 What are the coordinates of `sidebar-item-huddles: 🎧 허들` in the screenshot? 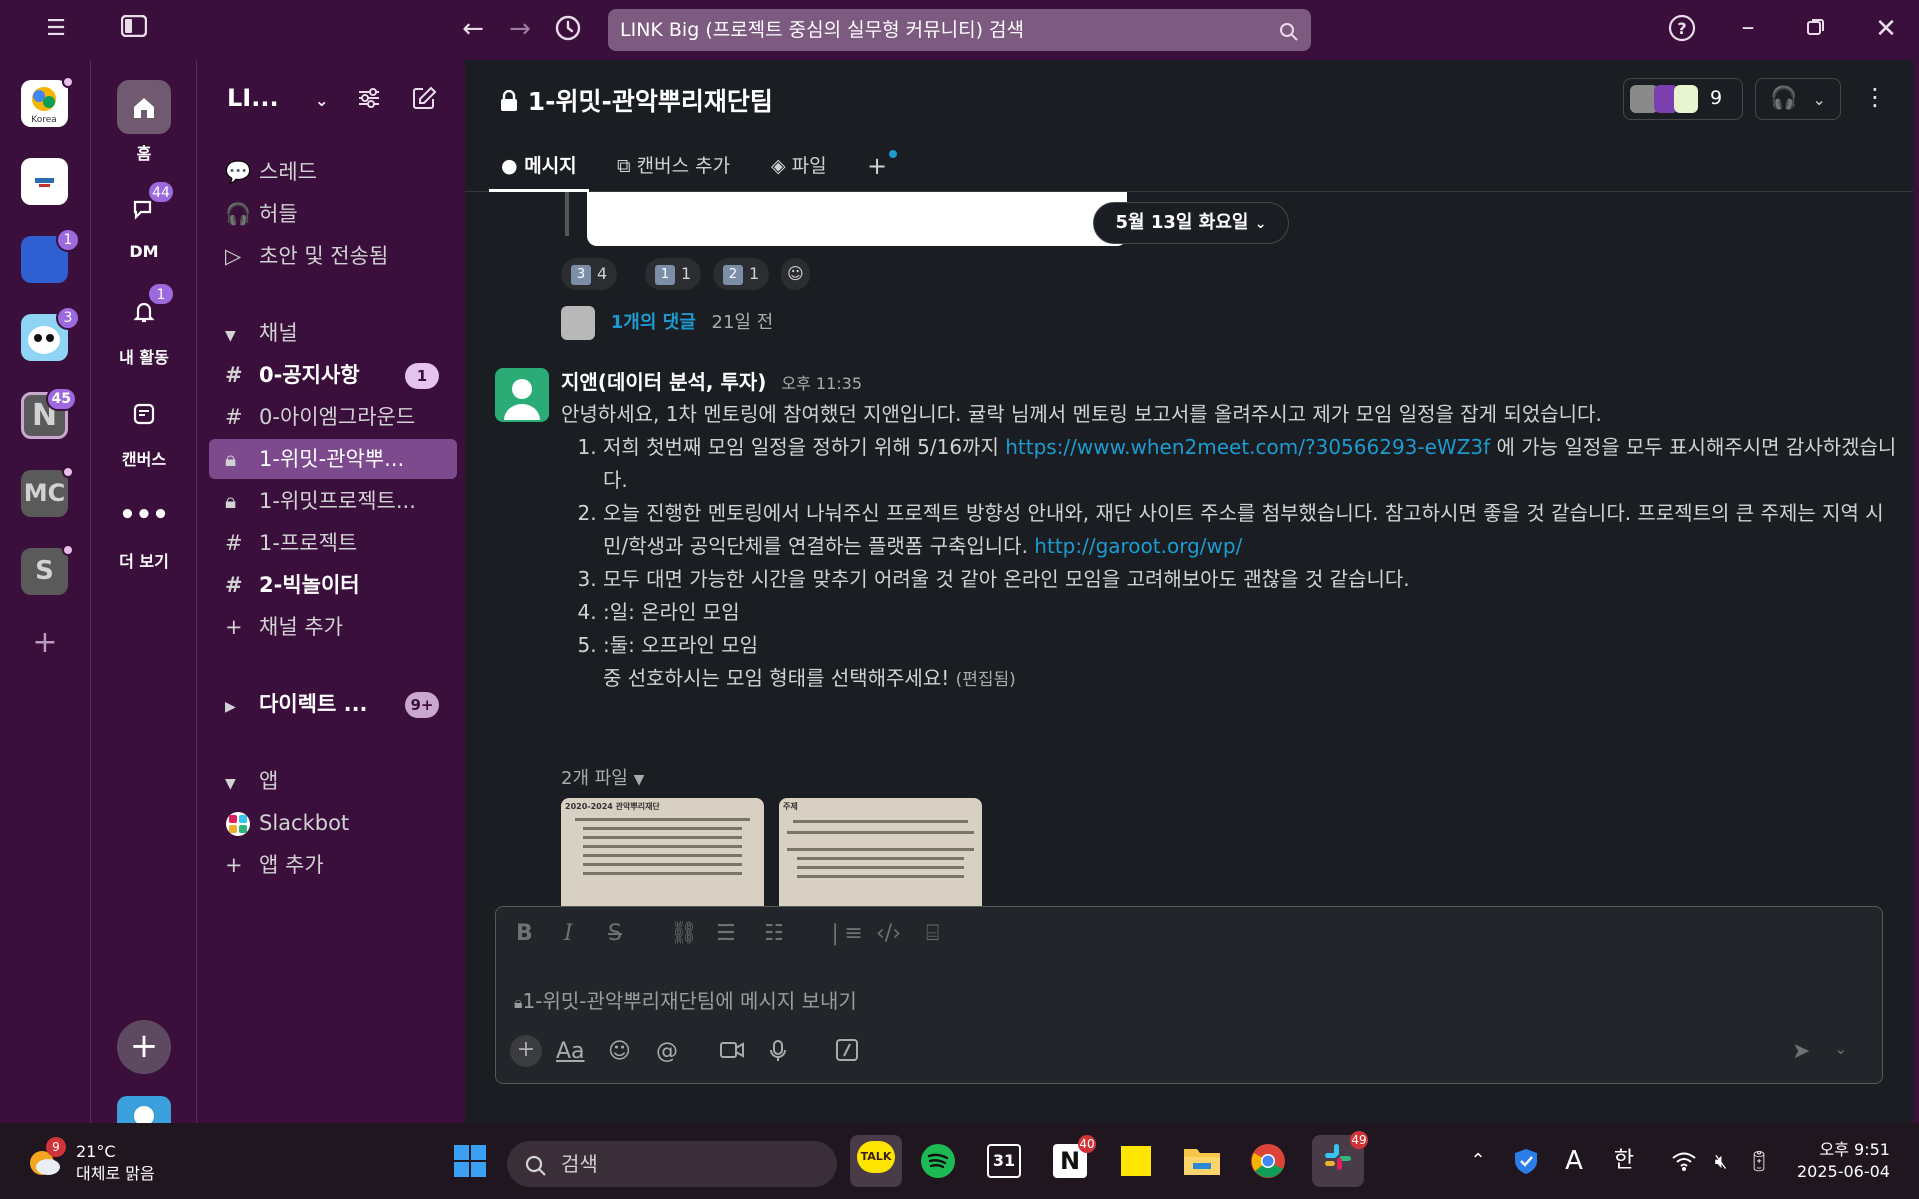 It's located at (333, 214).